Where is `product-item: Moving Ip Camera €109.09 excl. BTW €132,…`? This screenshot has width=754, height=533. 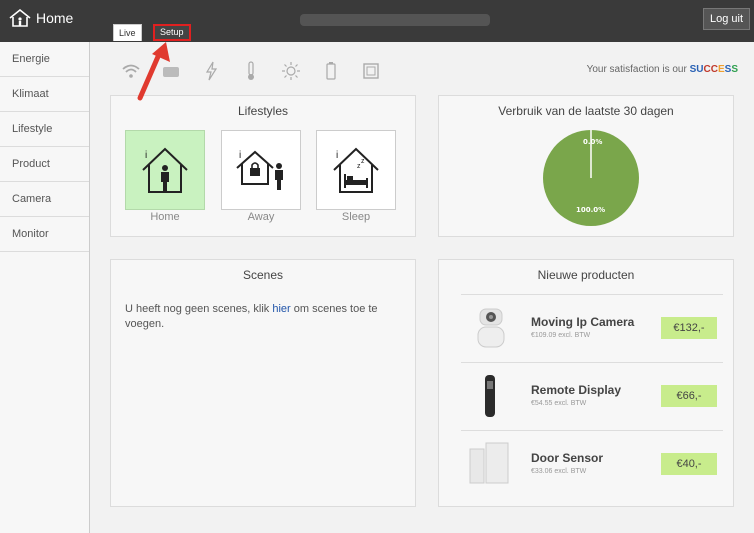
product-item: Moving Ip Camera €109.09 excl. BTW €132,… is located at coordinates (592, 327).